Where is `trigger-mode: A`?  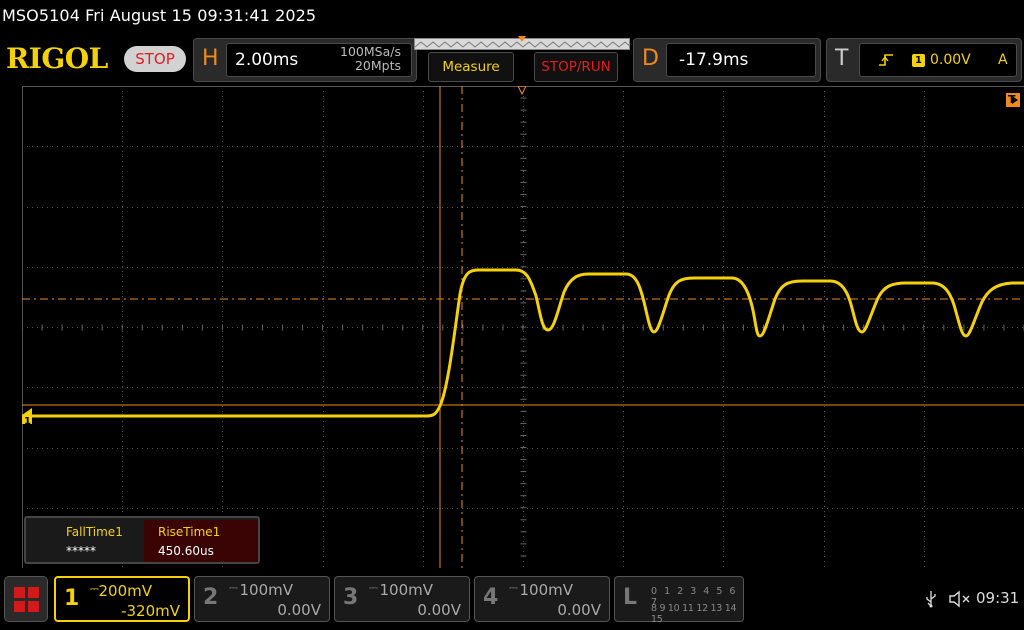 trigger-mode: A is located at coordinates (1003, 60).